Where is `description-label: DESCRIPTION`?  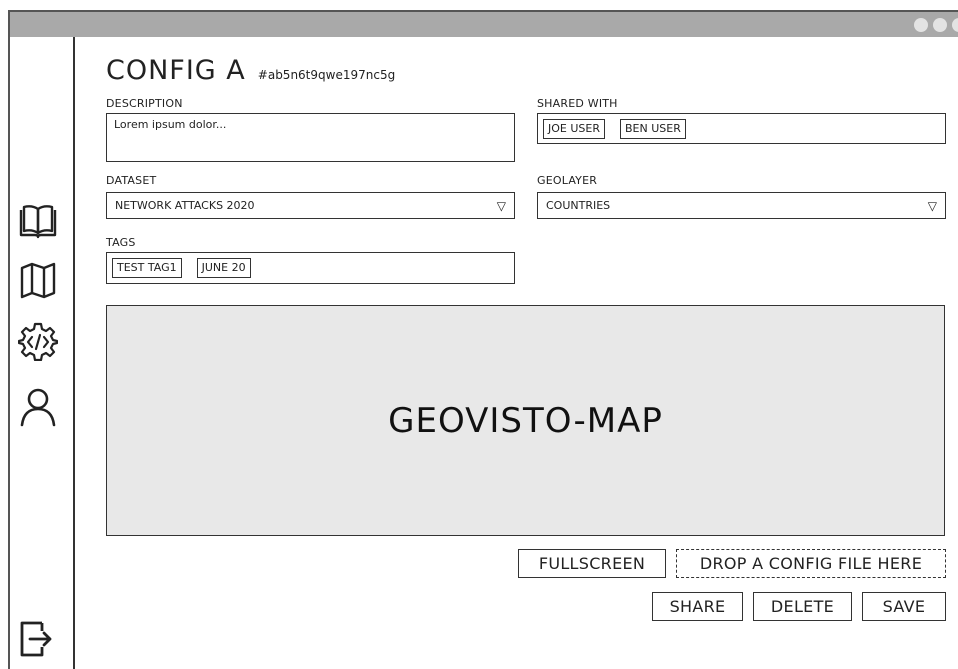 description-label: DESCRIPTION is located at coordinates (144, 103).